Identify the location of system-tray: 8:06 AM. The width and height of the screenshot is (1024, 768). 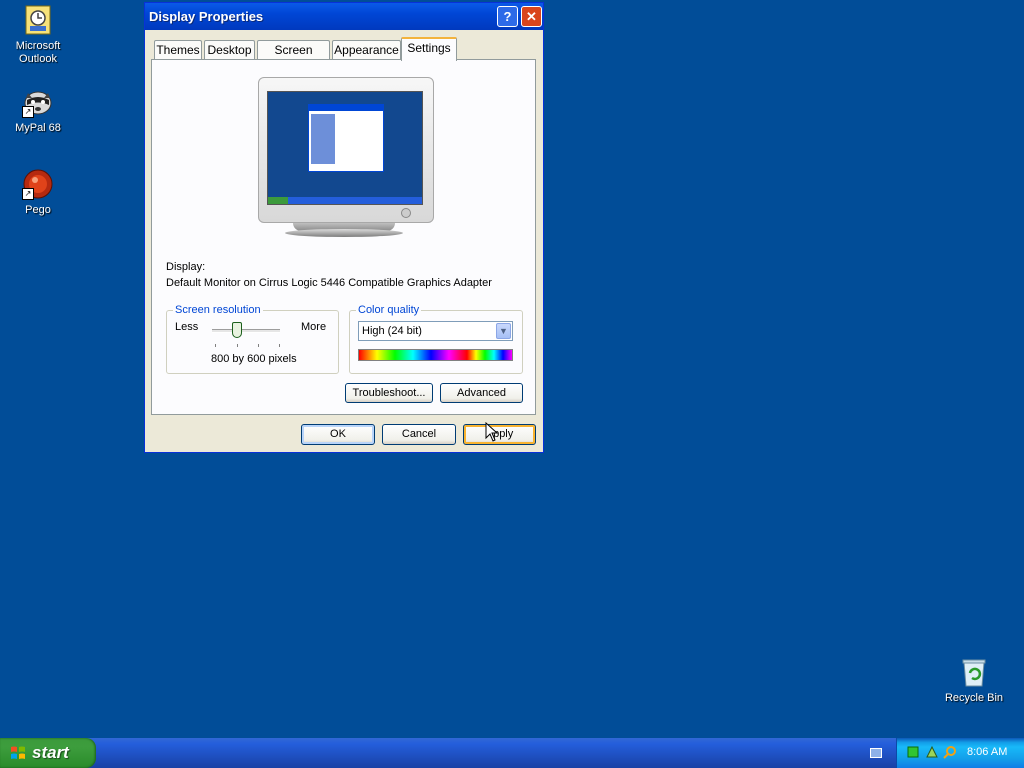
(960, 753).